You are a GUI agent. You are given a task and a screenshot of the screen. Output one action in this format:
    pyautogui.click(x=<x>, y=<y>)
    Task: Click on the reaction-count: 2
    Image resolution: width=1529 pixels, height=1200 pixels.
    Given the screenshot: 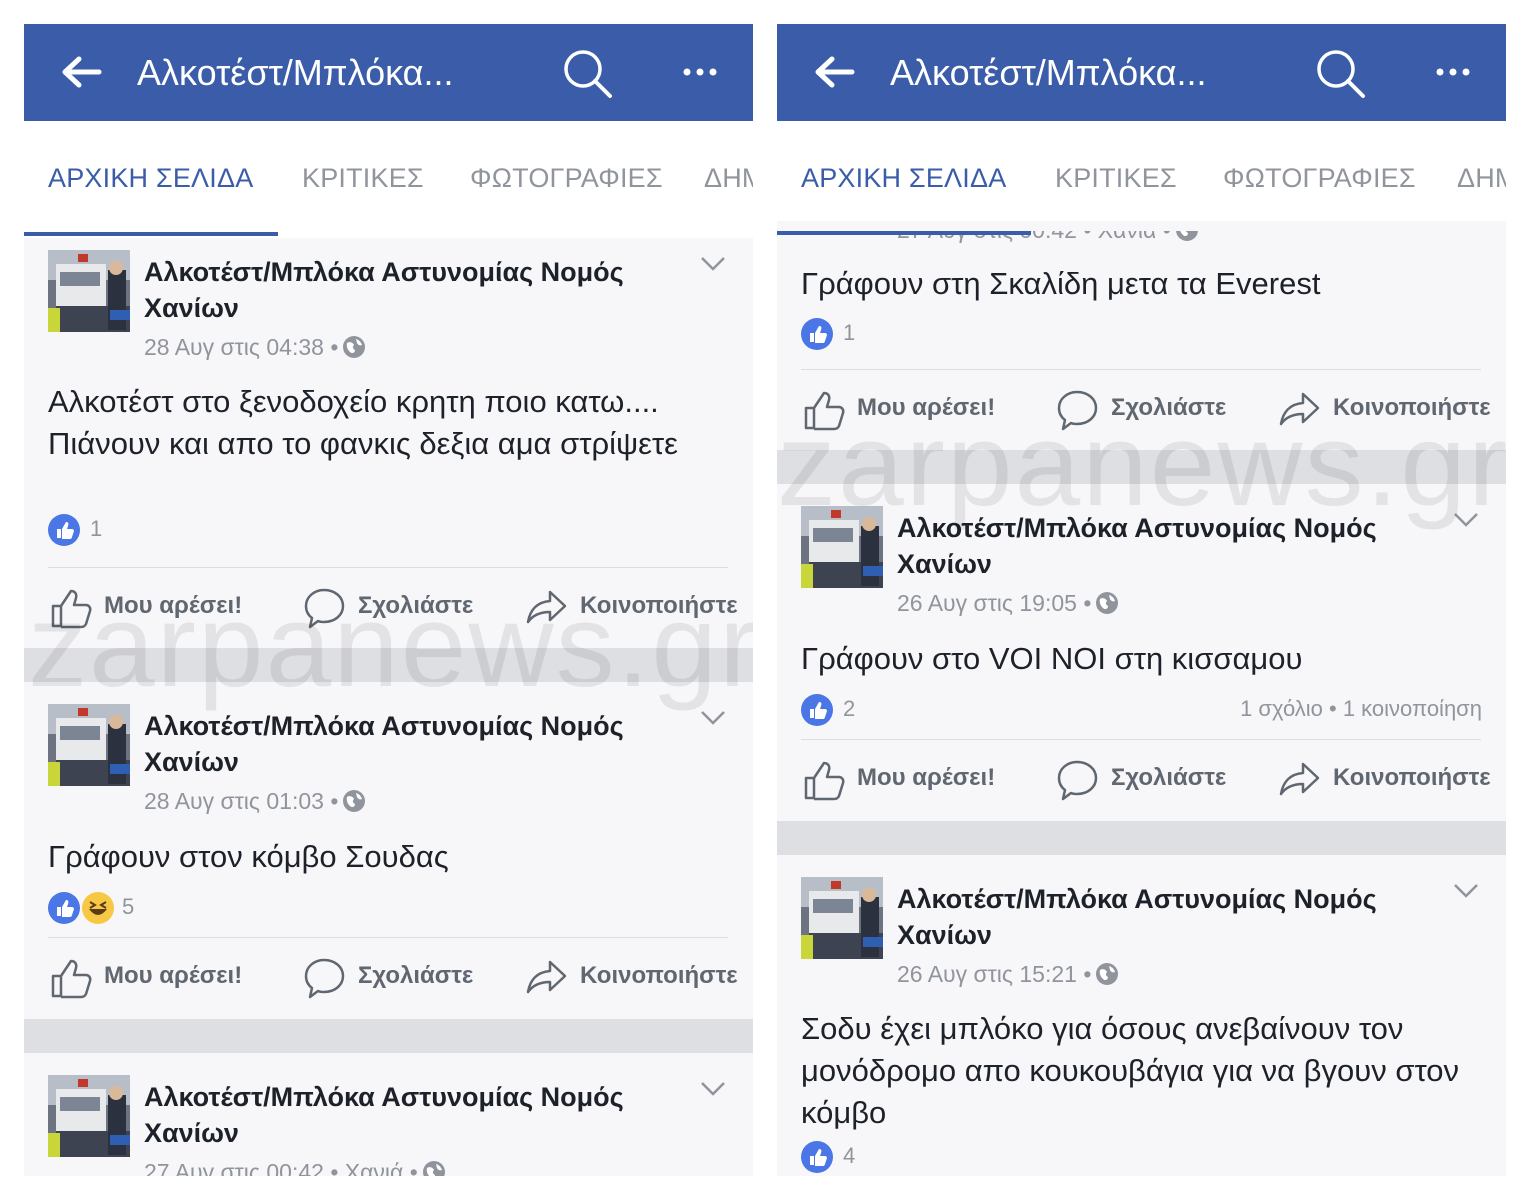 What is the action you would take?
    pyautogui.click(x=849, y=708)
    